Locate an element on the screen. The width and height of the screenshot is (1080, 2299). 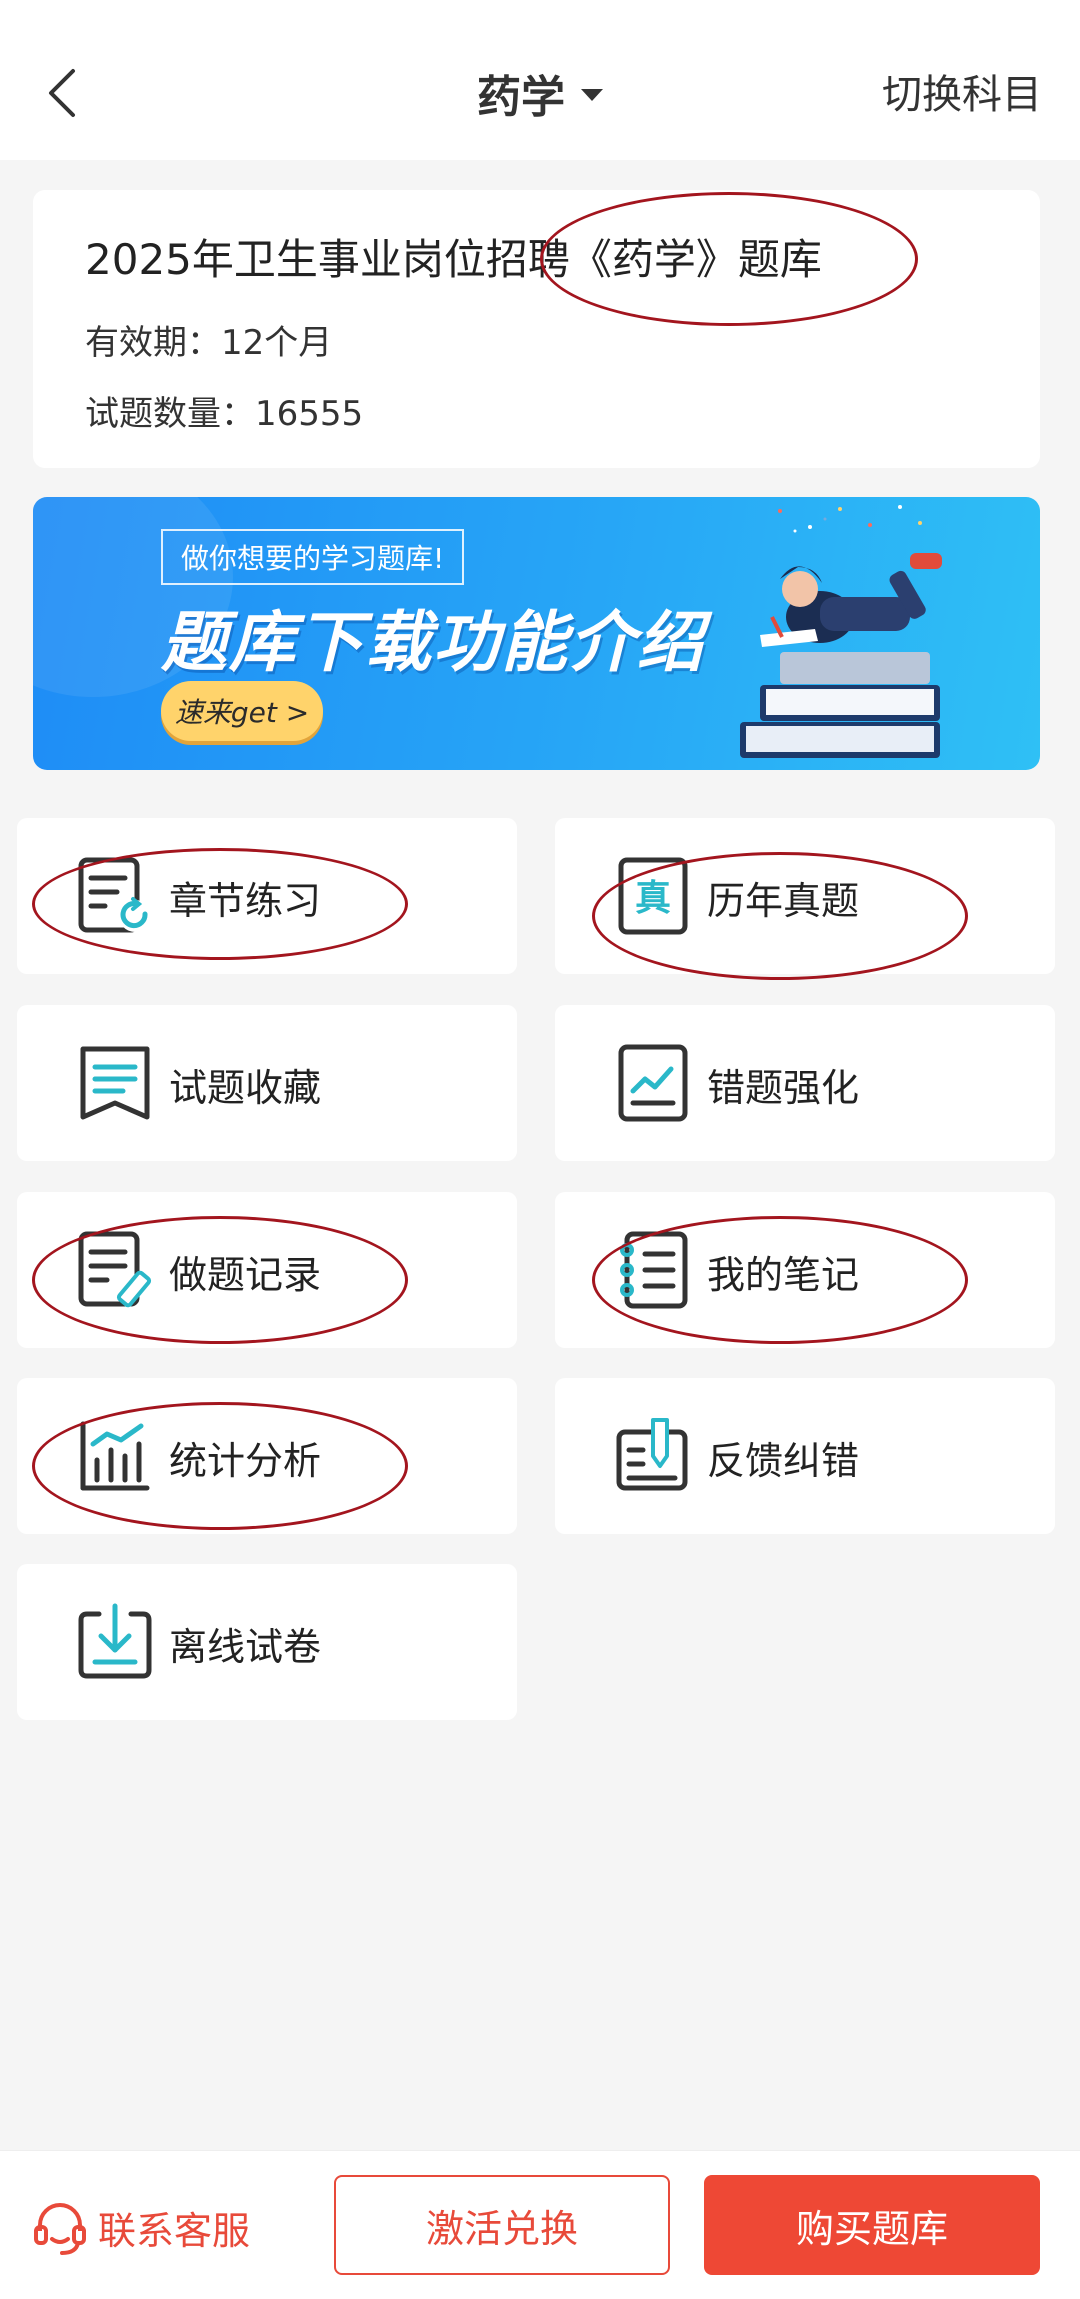
banner-headline: 题库下载功能介绍 is located at coordinates (433, 642).